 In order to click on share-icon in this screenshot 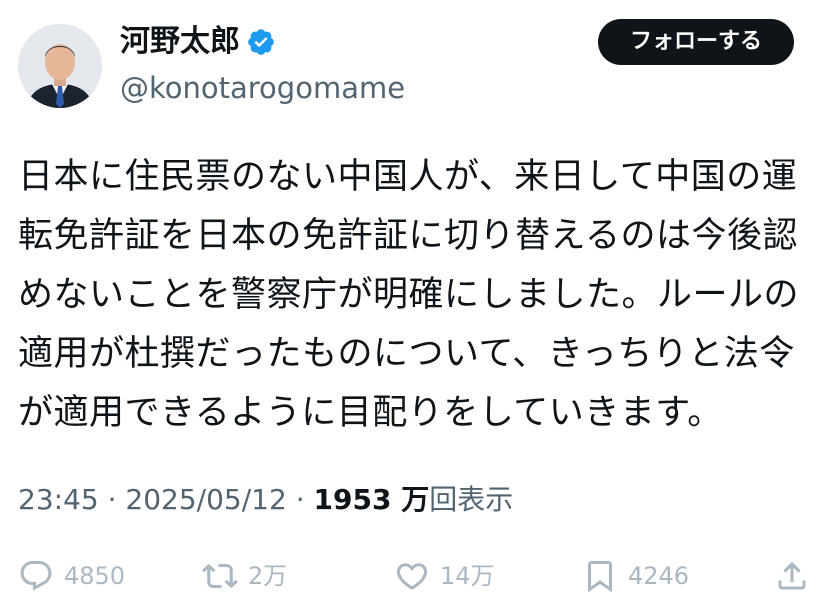, I will do `click(792, 575)`.